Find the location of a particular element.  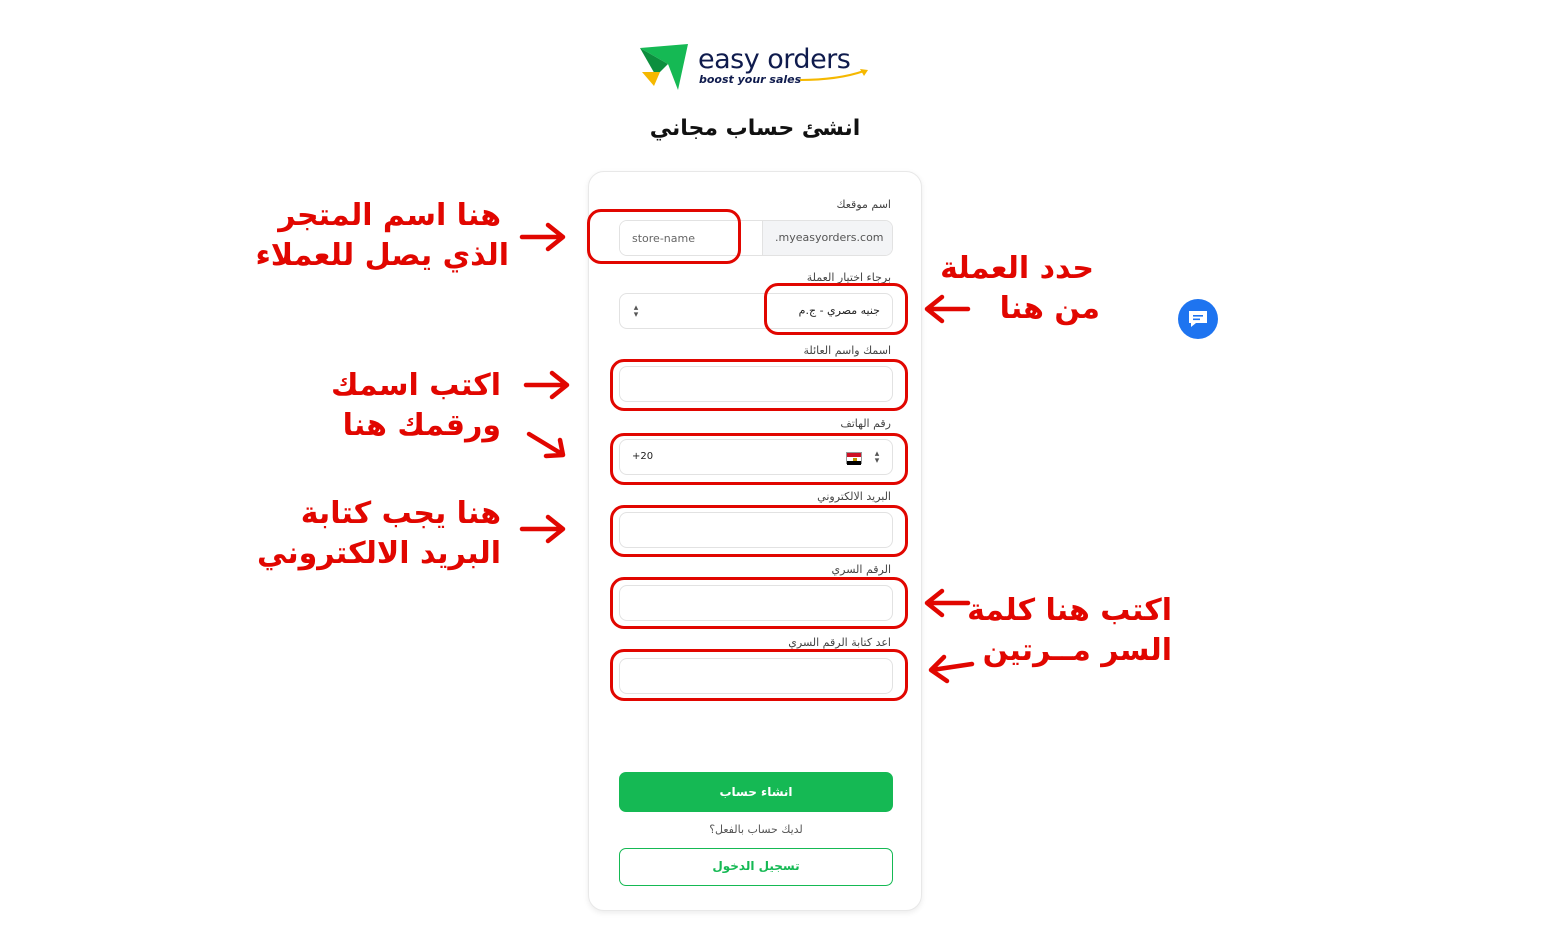

store-name-note: هنا اسم المتجر الذي يصل للعملاء is located at coordinates (382, 236).